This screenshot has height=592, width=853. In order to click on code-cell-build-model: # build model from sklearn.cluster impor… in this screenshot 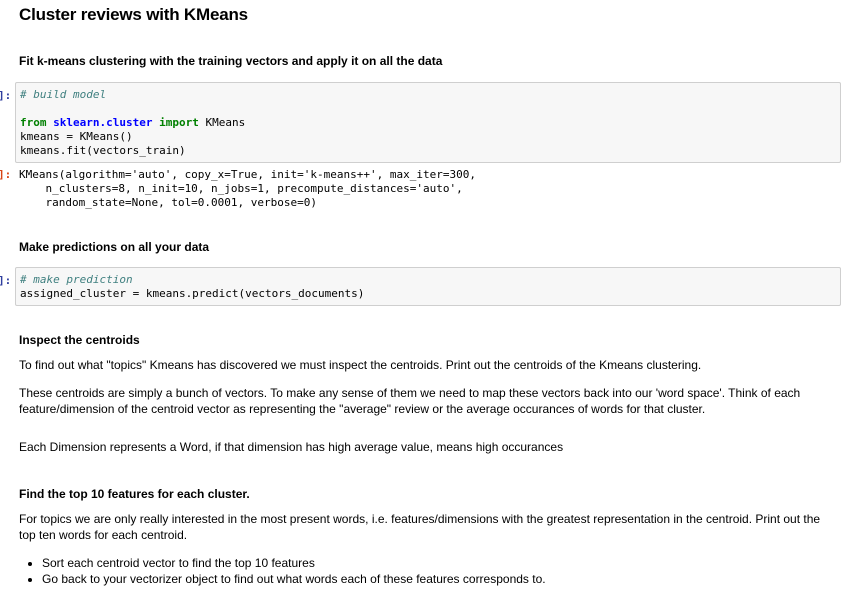, I will do `click(428, 122)`.